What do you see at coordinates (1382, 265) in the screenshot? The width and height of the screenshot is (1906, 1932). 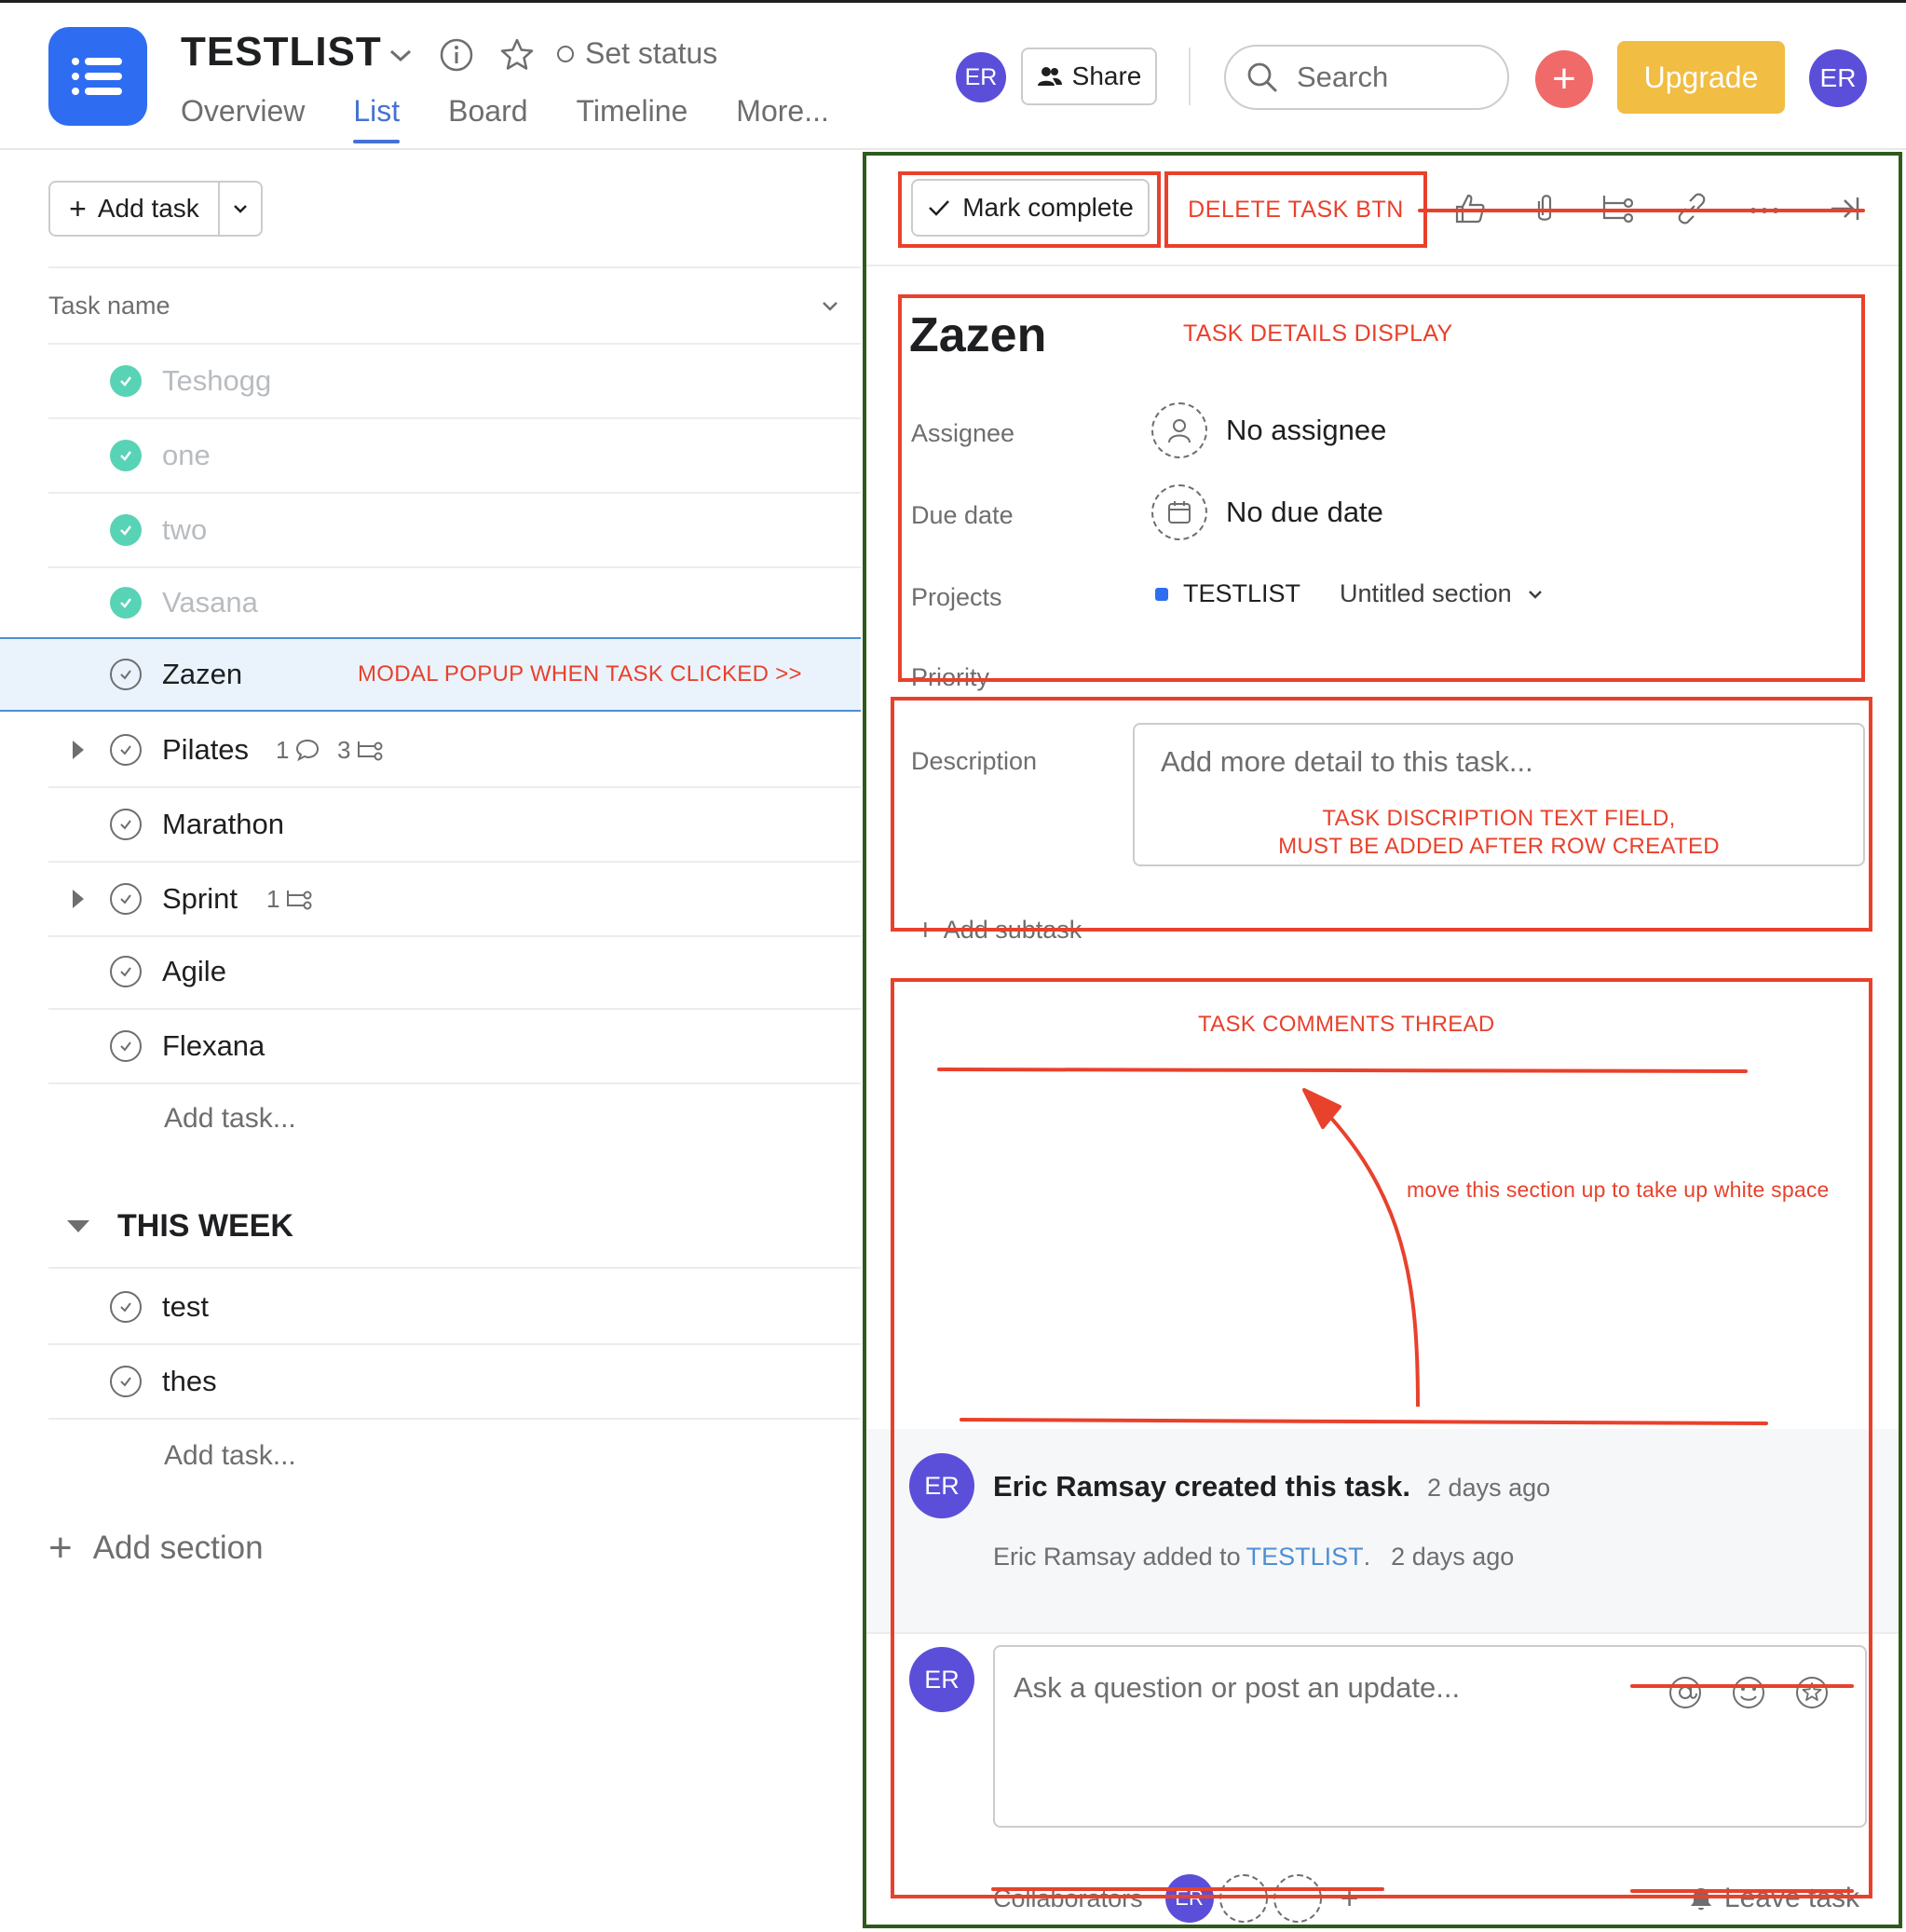 I see `toolbar-divider` at bounding box center [1382, 265].